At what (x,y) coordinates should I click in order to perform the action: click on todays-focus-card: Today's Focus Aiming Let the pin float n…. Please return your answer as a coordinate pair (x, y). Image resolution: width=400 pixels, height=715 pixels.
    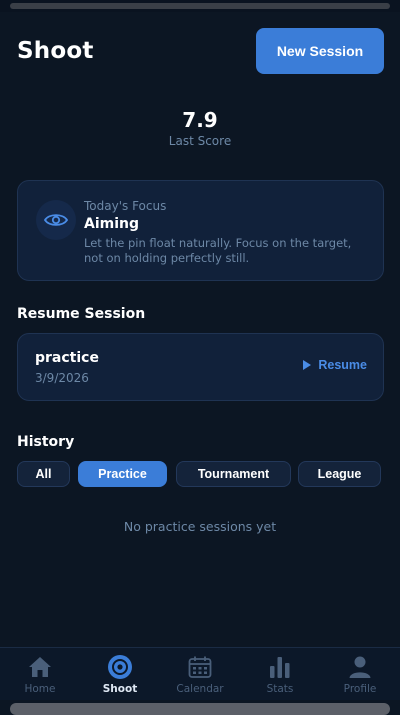
    Looking at the image, I should click on (200, 230).